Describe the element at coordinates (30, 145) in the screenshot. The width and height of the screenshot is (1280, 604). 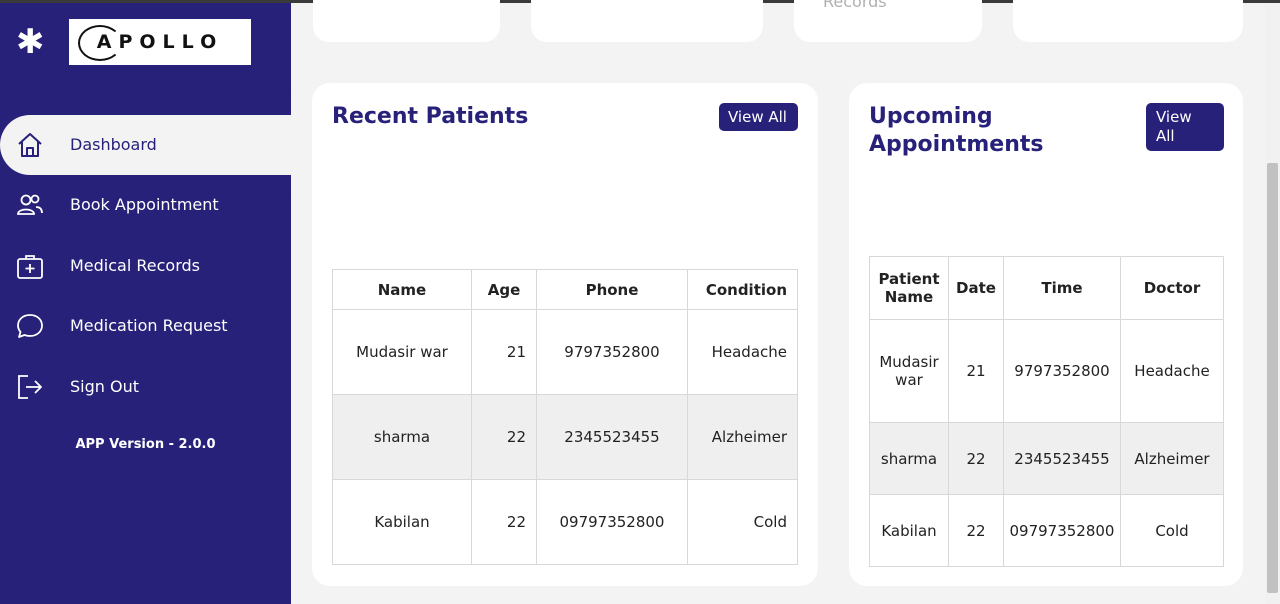
I see `home-icon` at that location.